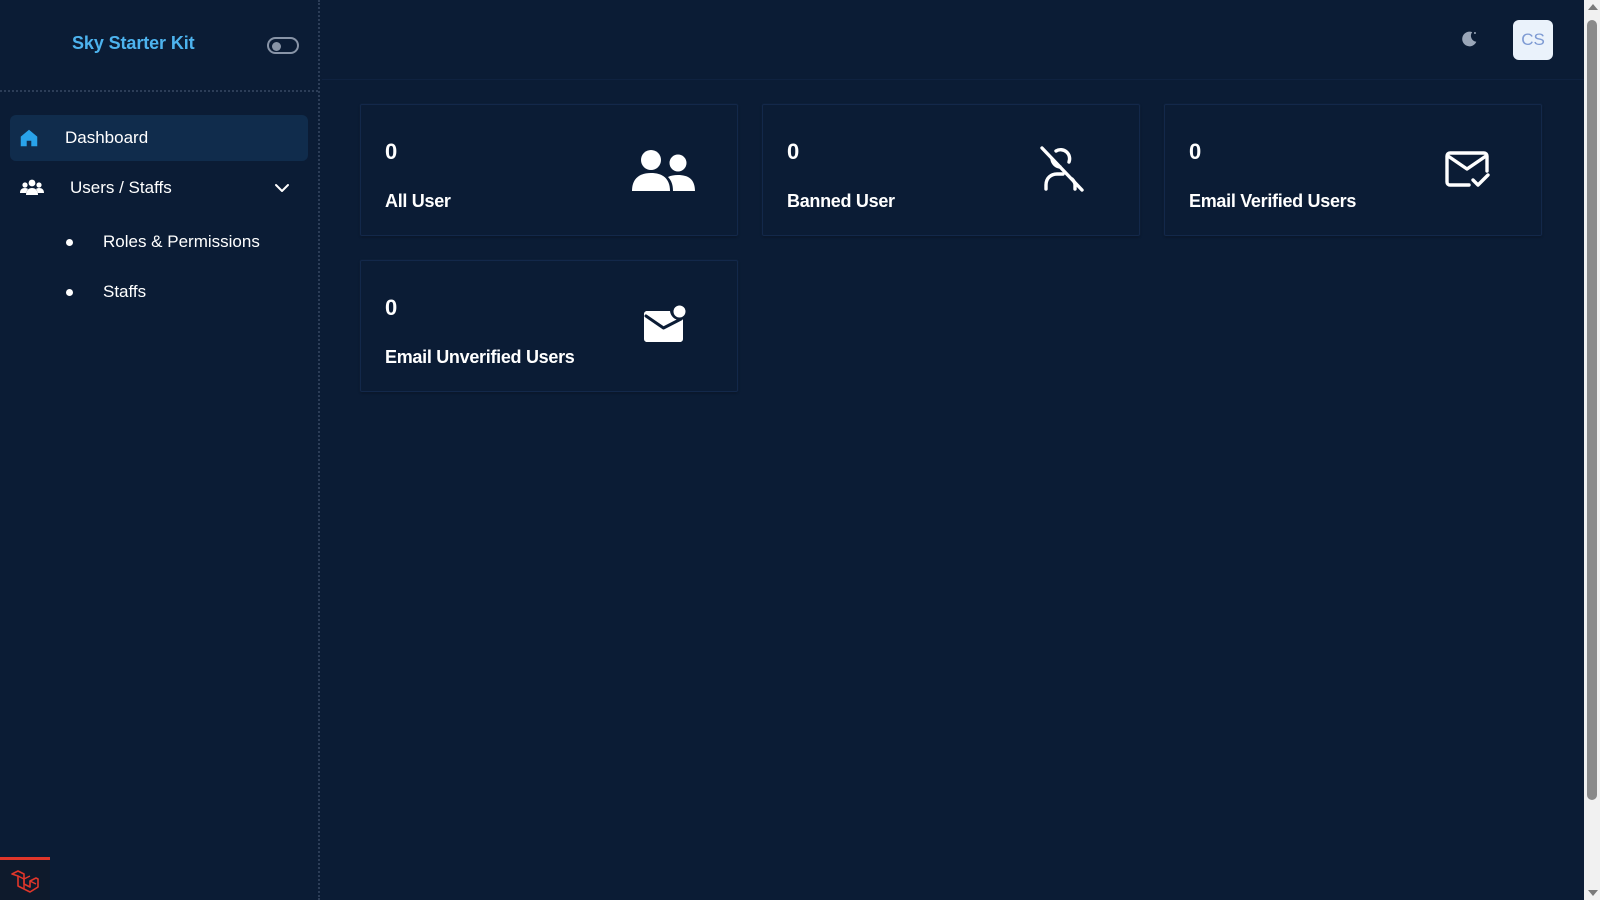  I want to click on sidebar-subitem-staffs: Staffs, so click(185, 292).